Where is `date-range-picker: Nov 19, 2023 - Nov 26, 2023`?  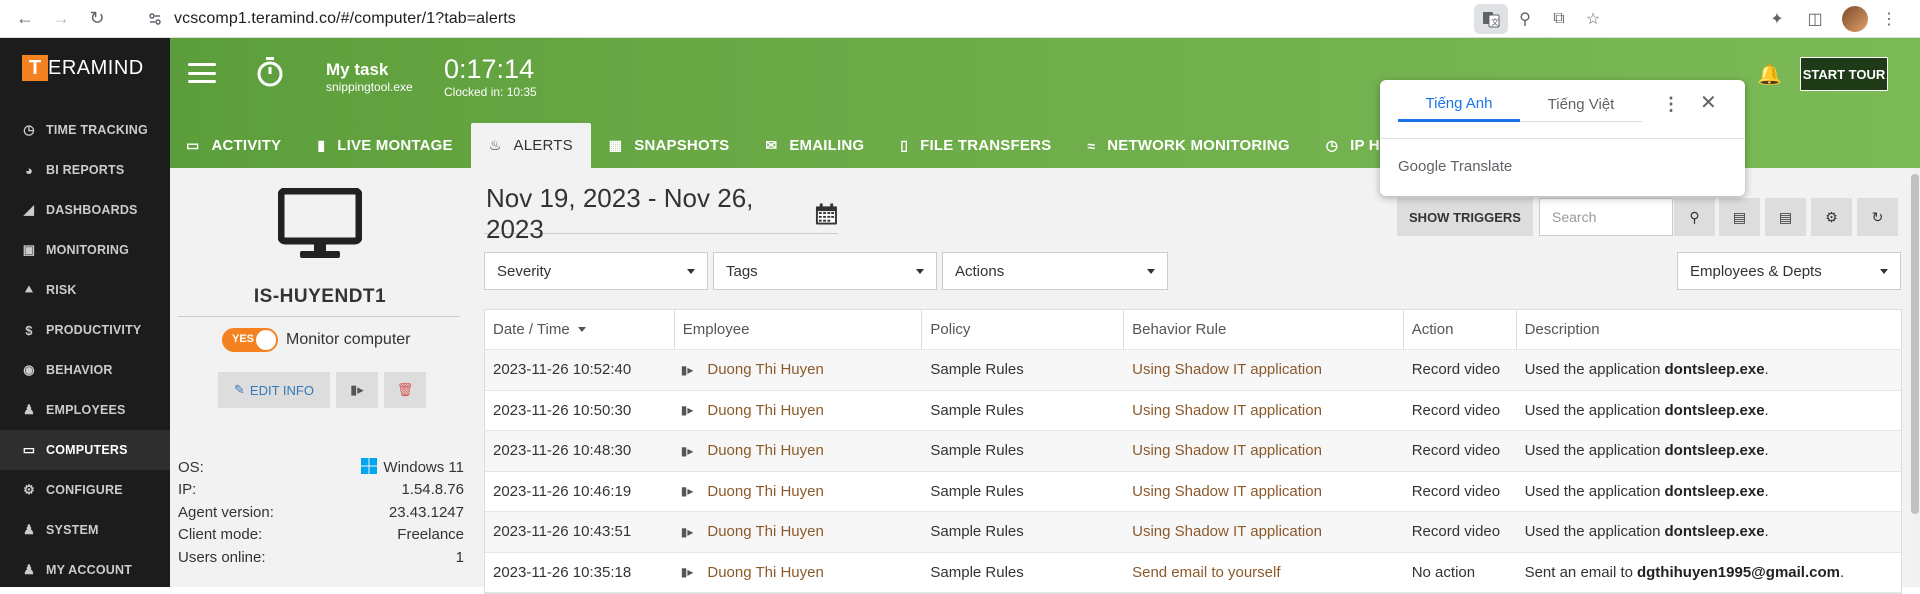
date-range-picker: Nov 19, 2023 - Nov 26, 2023 is located at coordinates (661, 213).